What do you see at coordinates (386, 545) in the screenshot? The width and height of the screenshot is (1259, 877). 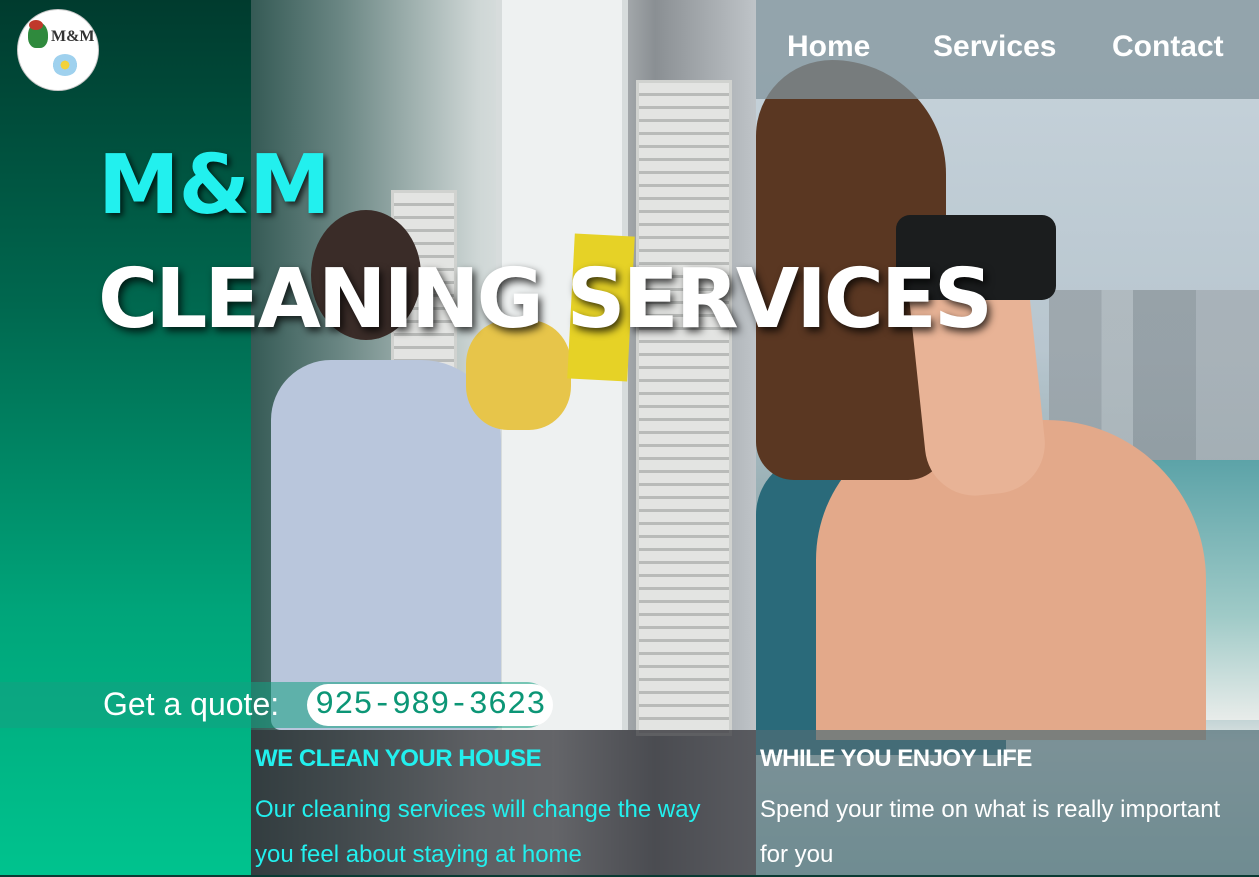 I see `cleaner-figure` at bounding box center [386, 545].